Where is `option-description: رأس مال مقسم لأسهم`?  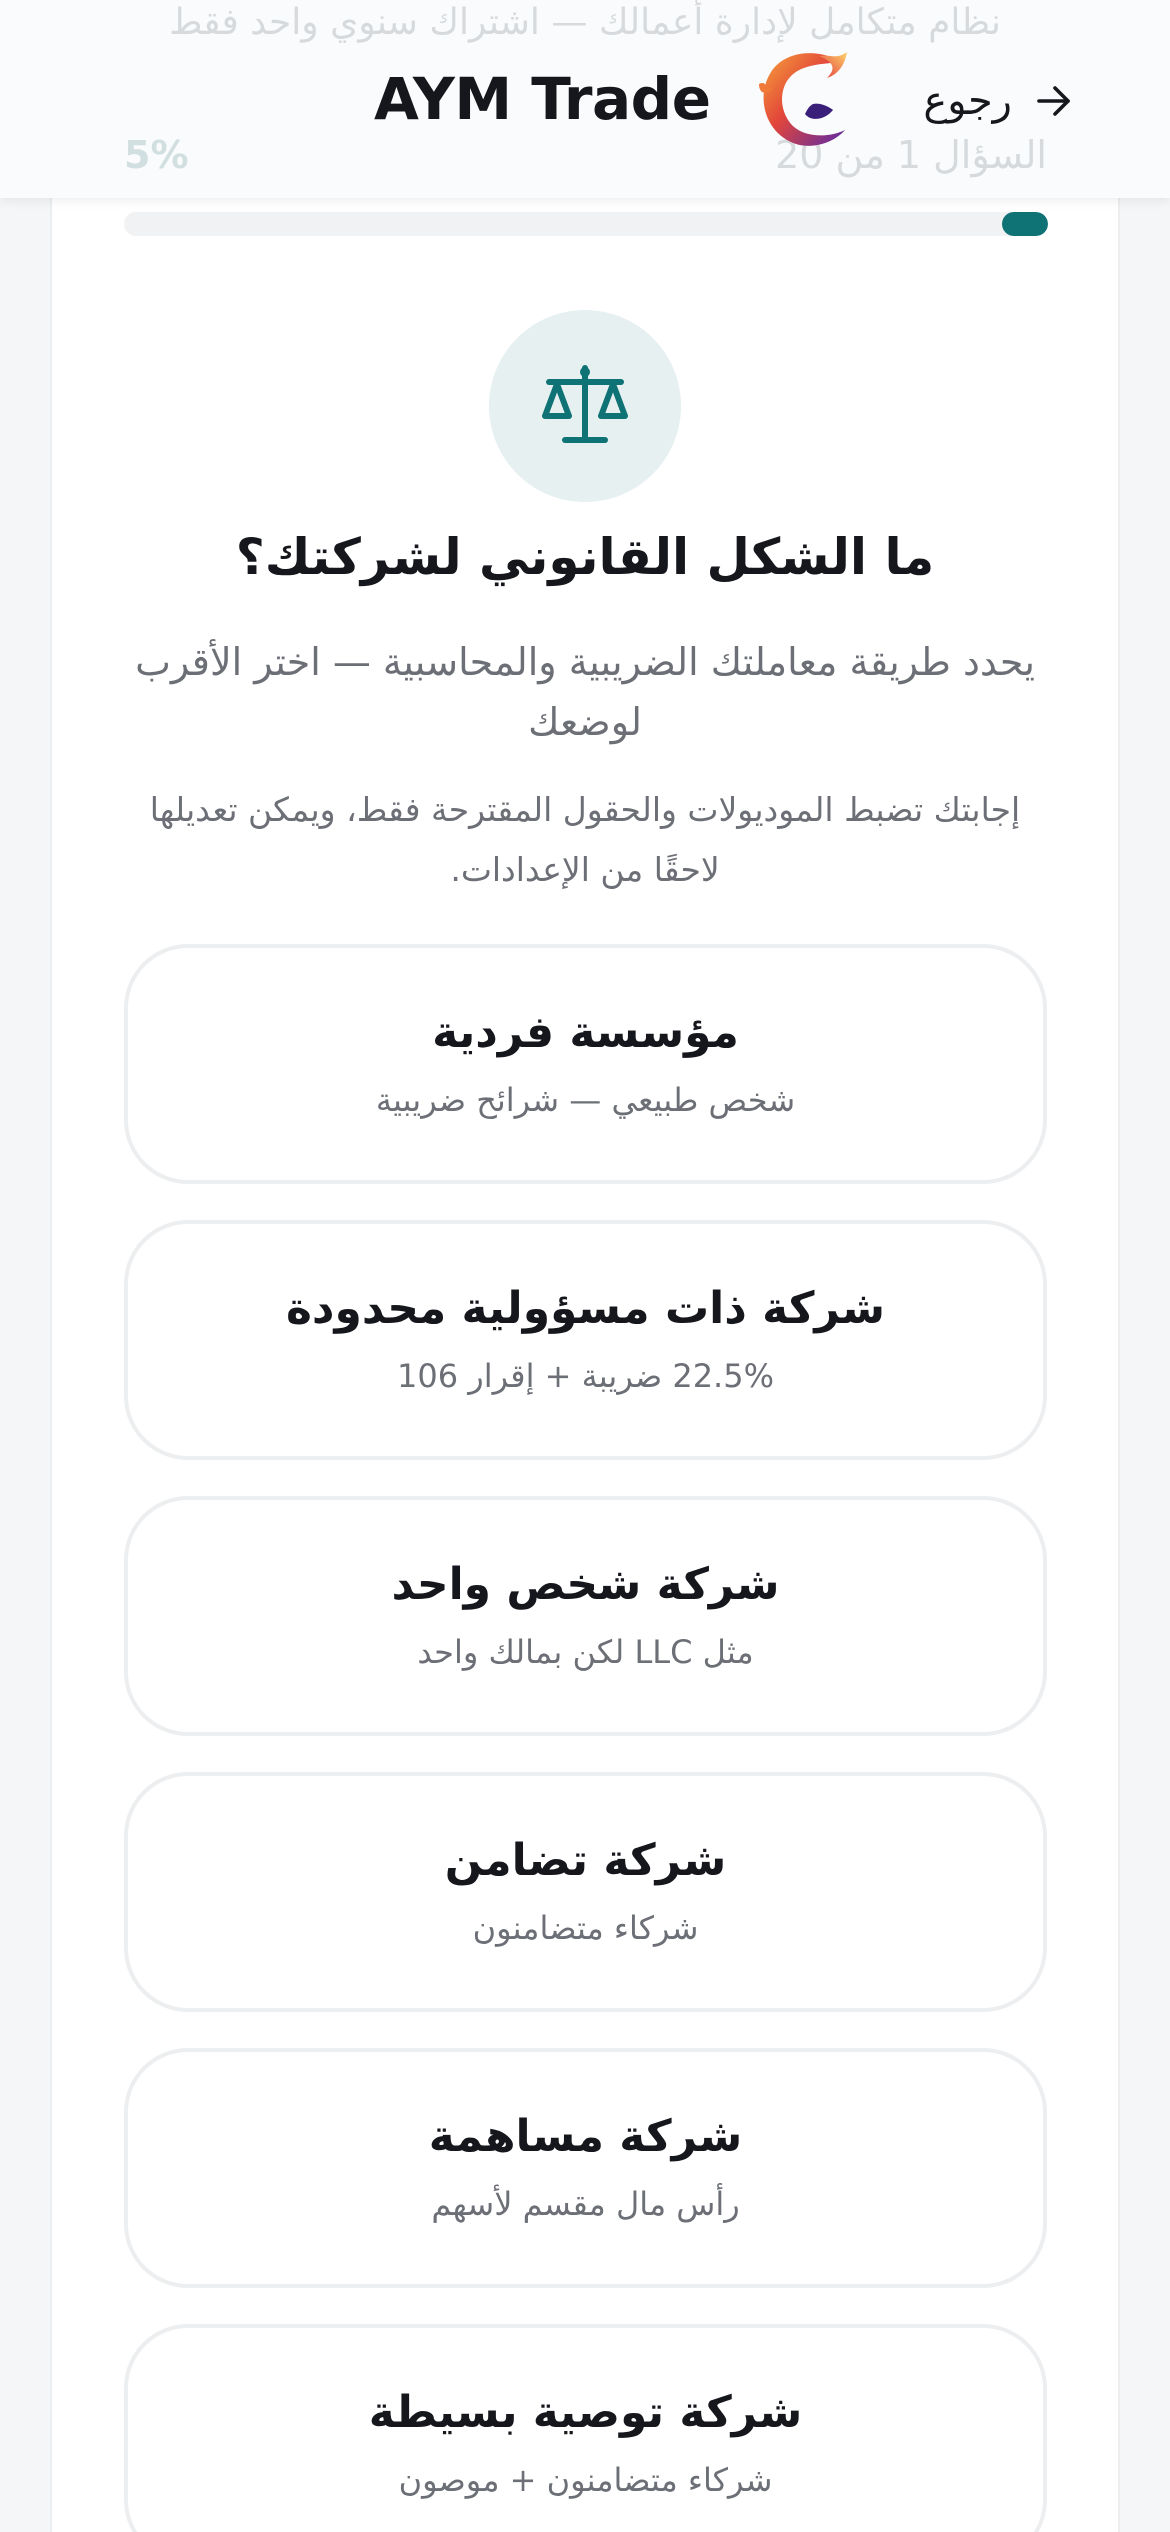 option-description: رأس مال مقسم لأسهم is located at coordinates (585, 2204).